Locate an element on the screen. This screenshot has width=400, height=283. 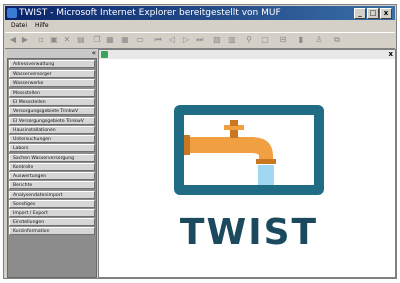
nav-untersuchungen: Untersuchungen is located at coordinates (52, 139).